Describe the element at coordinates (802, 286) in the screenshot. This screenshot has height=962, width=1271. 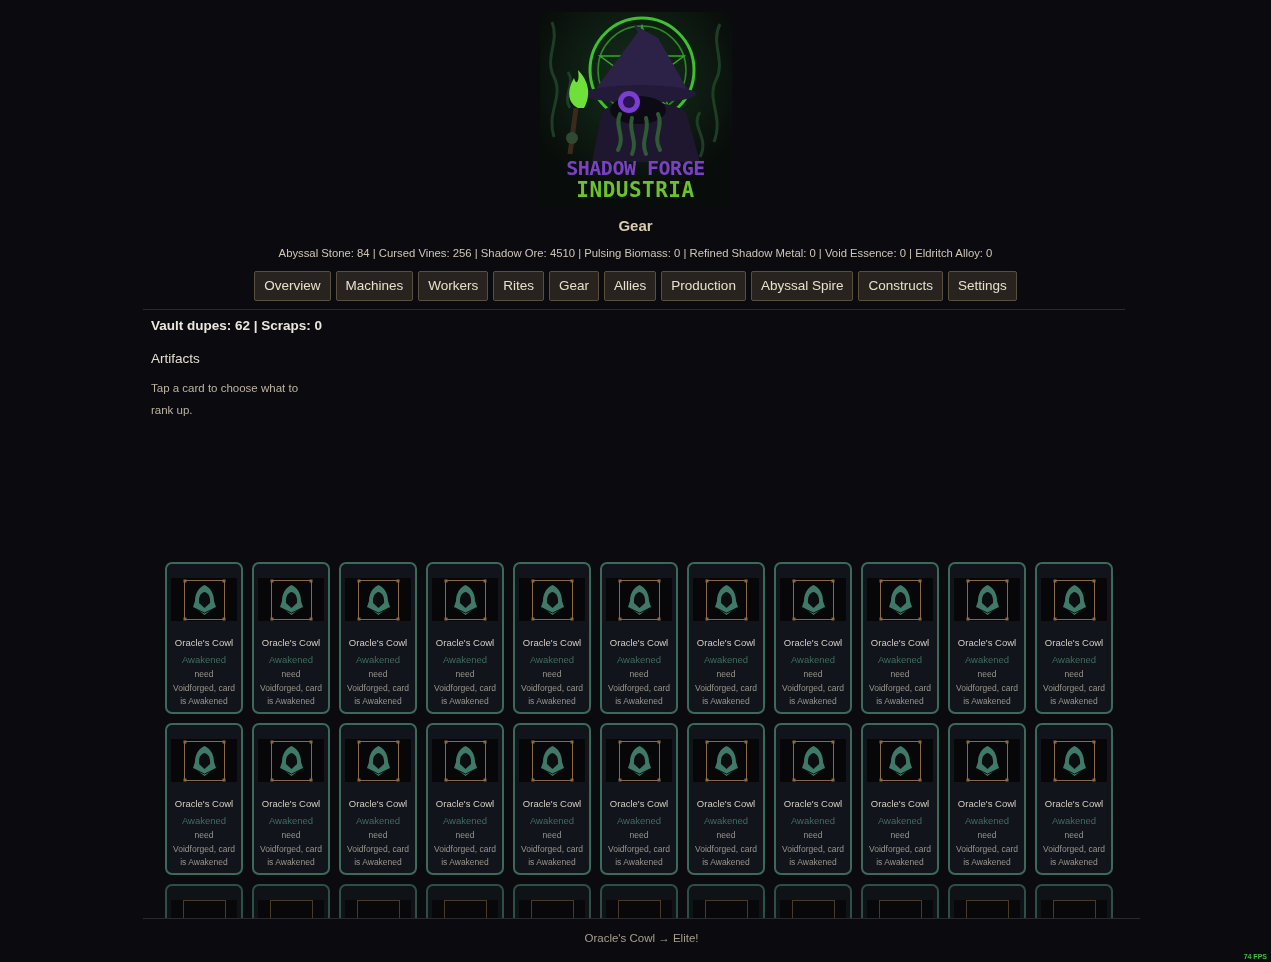
I see `nav-tab: Abyssal Spire` at that location.